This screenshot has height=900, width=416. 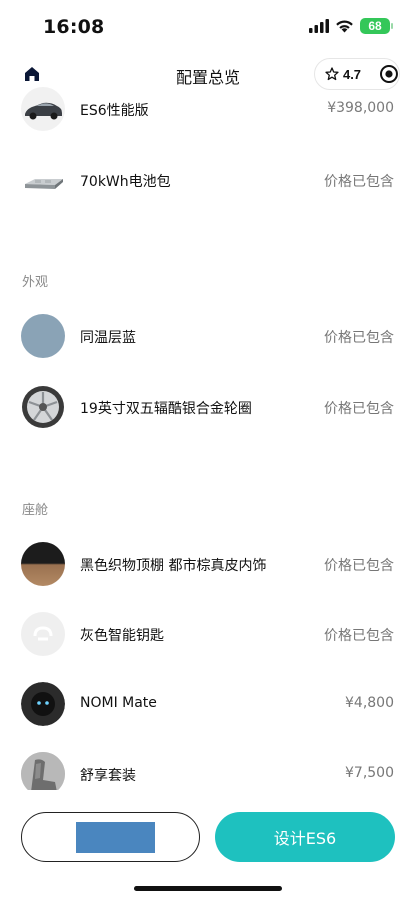 I want to click on home-indicator, so click(x=208, y=888).